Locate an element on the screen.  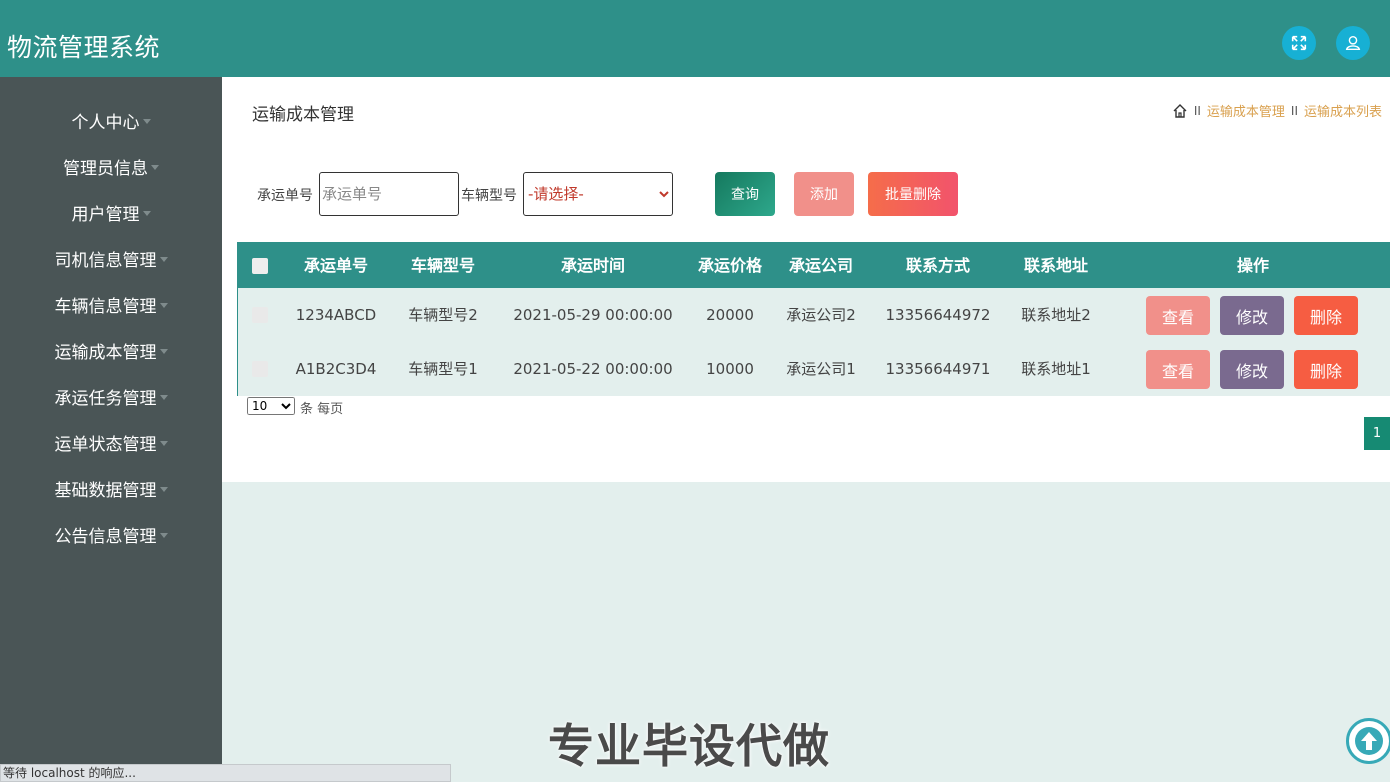
column-header: 联系方式 is located at coordinates (937, 265).